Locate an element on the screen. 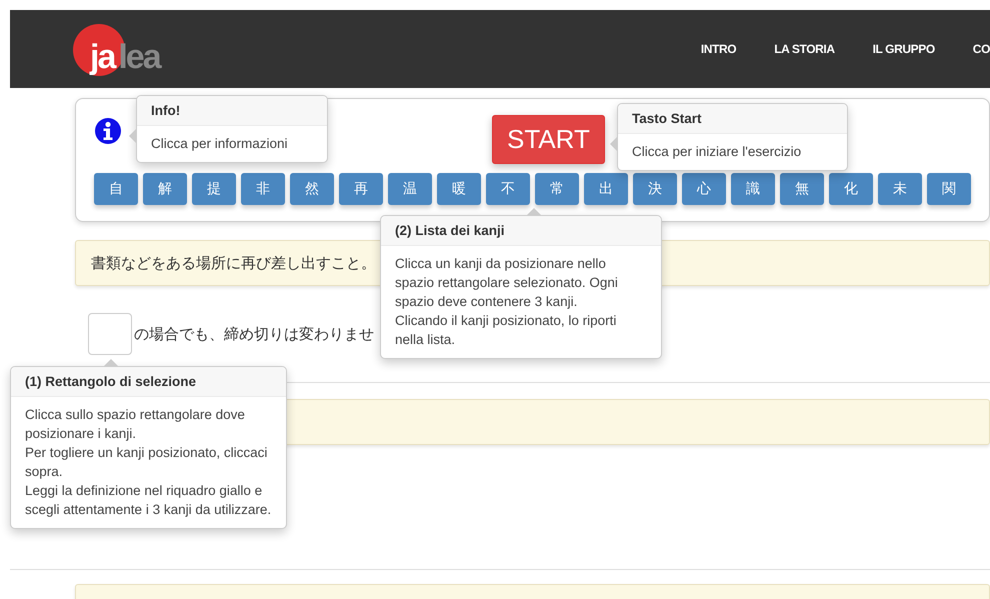  popover-text: Per togliere un kanji posizionato, cliccaci sopra. is located at coordinates (146, 462).